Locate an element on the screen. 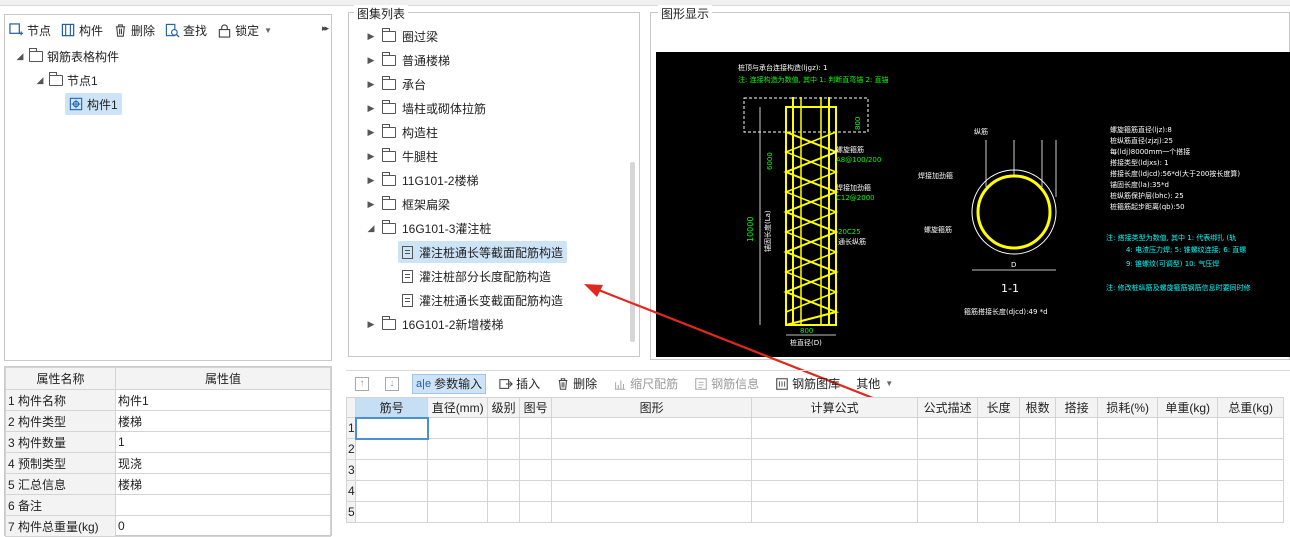 This screenshot has width=1290, height=537. col-header: 损耗(%) is located at coordinates (1128, 407).